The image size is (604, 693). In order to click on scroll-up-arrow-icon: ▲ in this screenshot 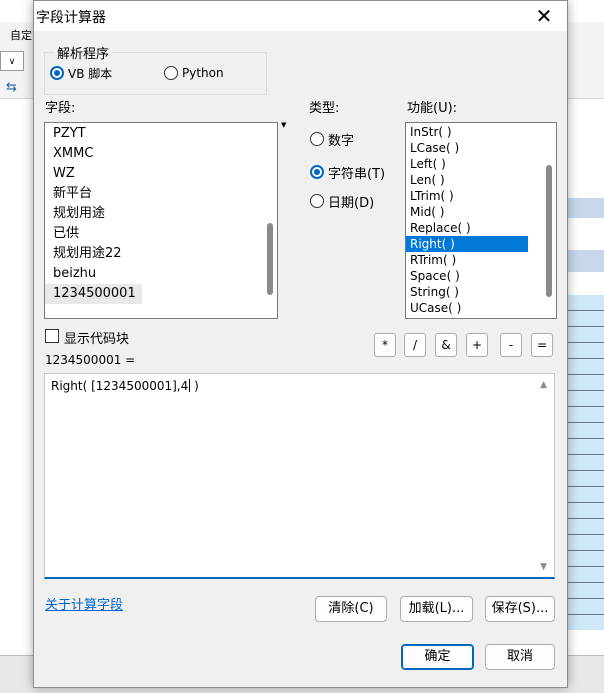, I will do `click(543, 385)`.